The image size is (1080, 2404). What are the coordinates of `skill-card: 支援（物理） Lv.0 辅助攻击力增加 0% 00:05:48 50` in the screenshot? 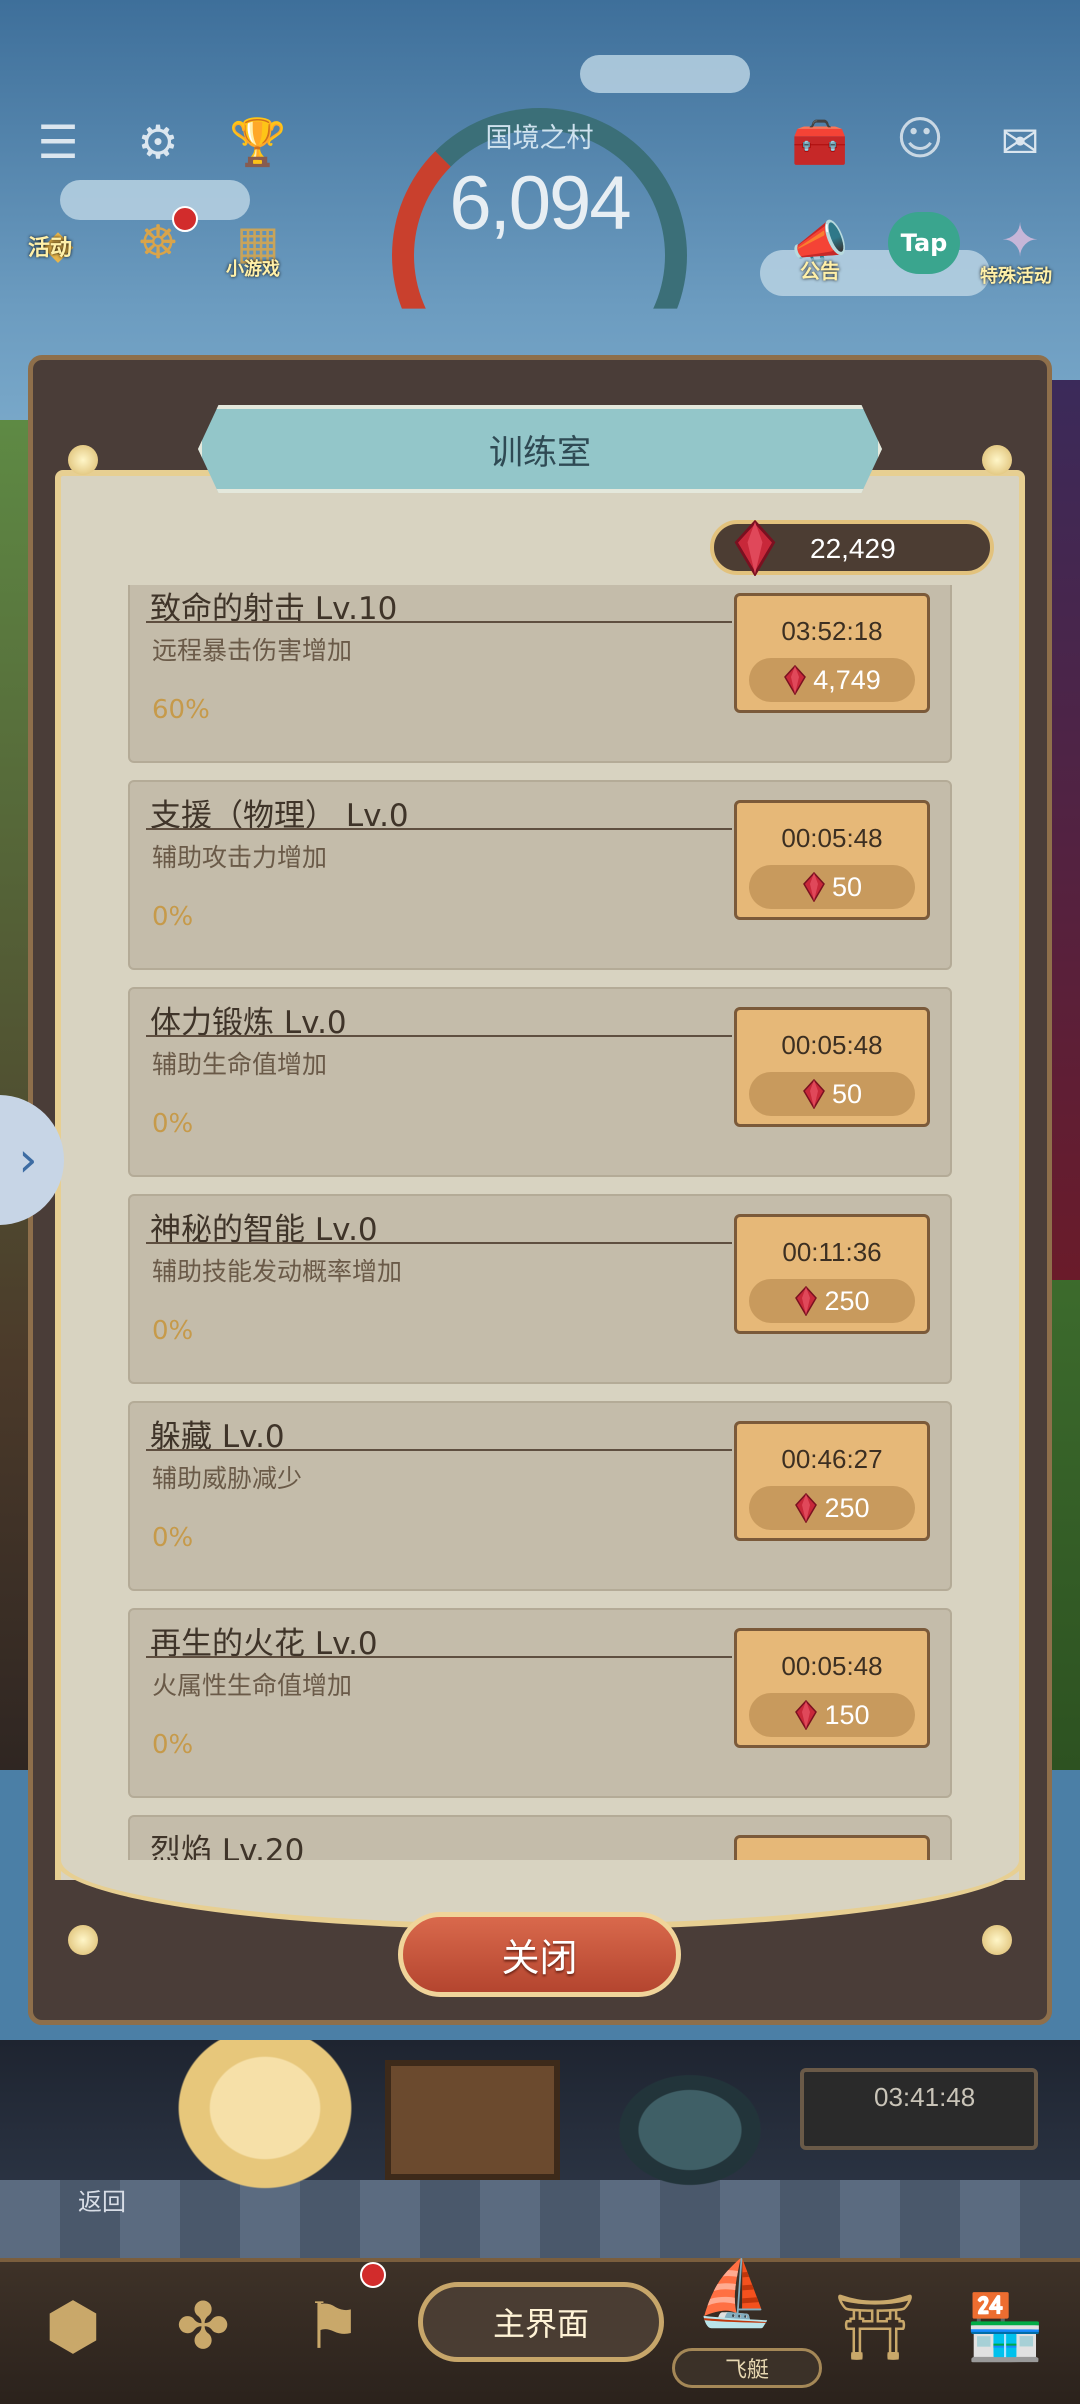 It's located at (540, 875).